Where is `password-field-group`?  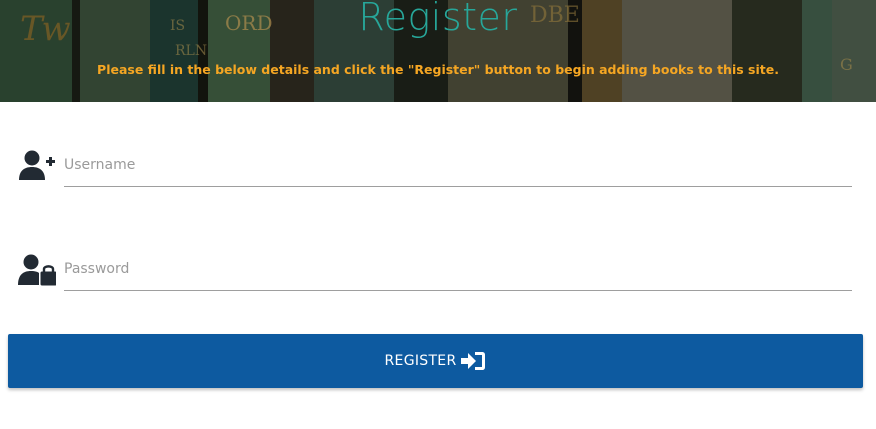
password-field-group is located at coordinates (435, 269).